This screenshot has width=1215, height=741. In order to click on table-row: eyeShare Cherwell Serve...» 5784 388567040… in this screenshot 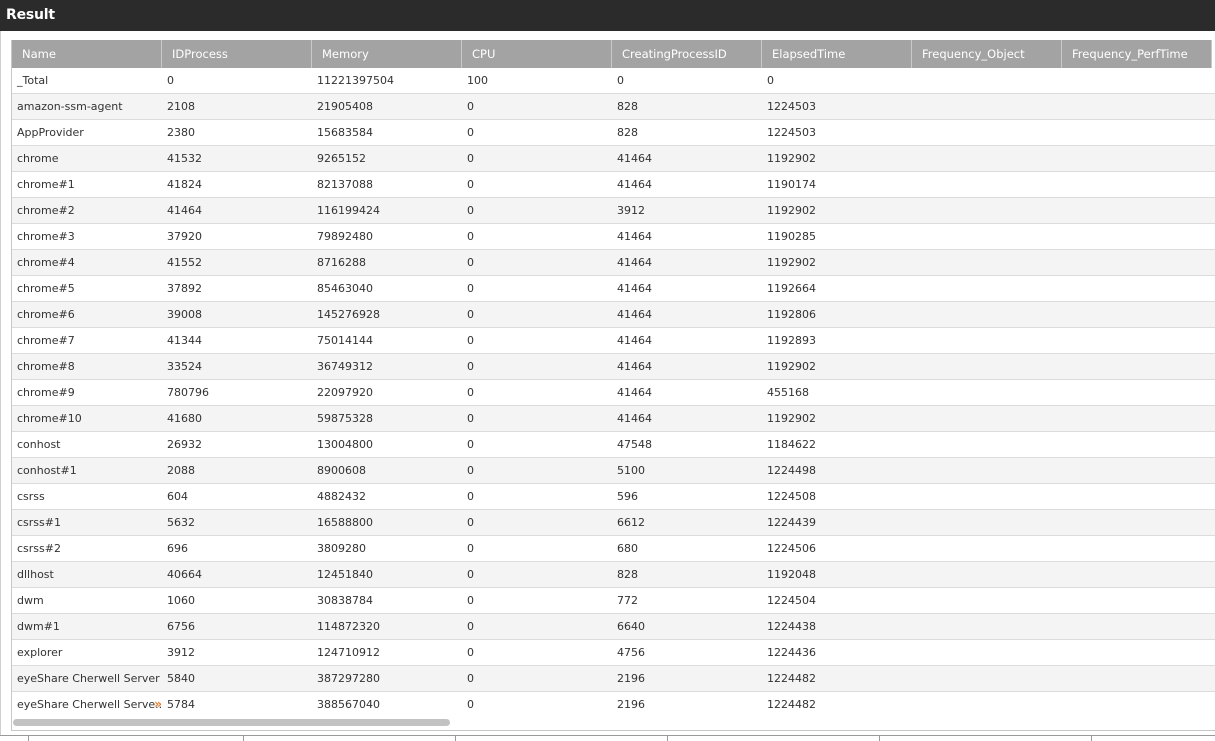, I will do `click(613, 705)`.